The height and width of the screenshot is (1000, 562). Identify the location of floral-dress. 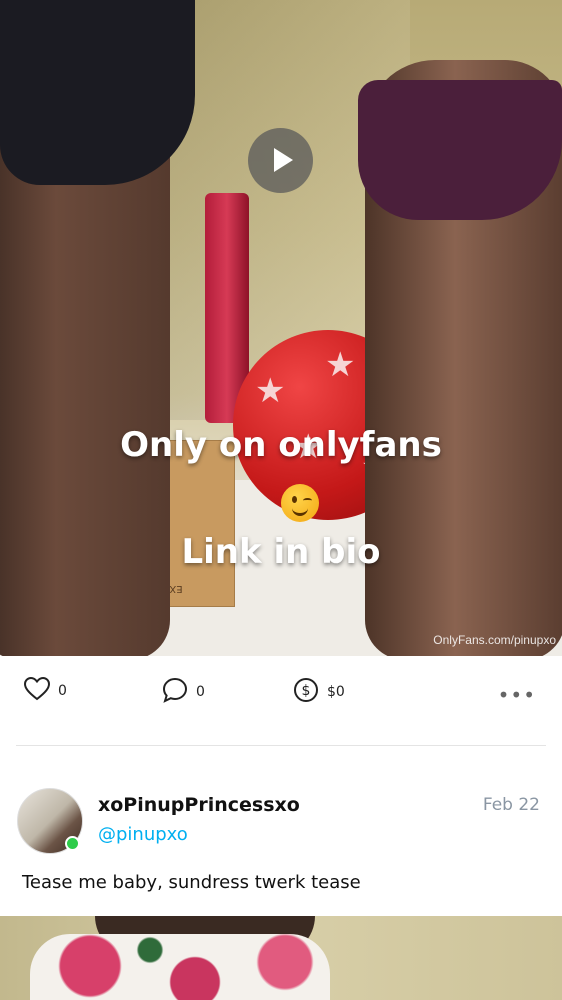
(180, 967).